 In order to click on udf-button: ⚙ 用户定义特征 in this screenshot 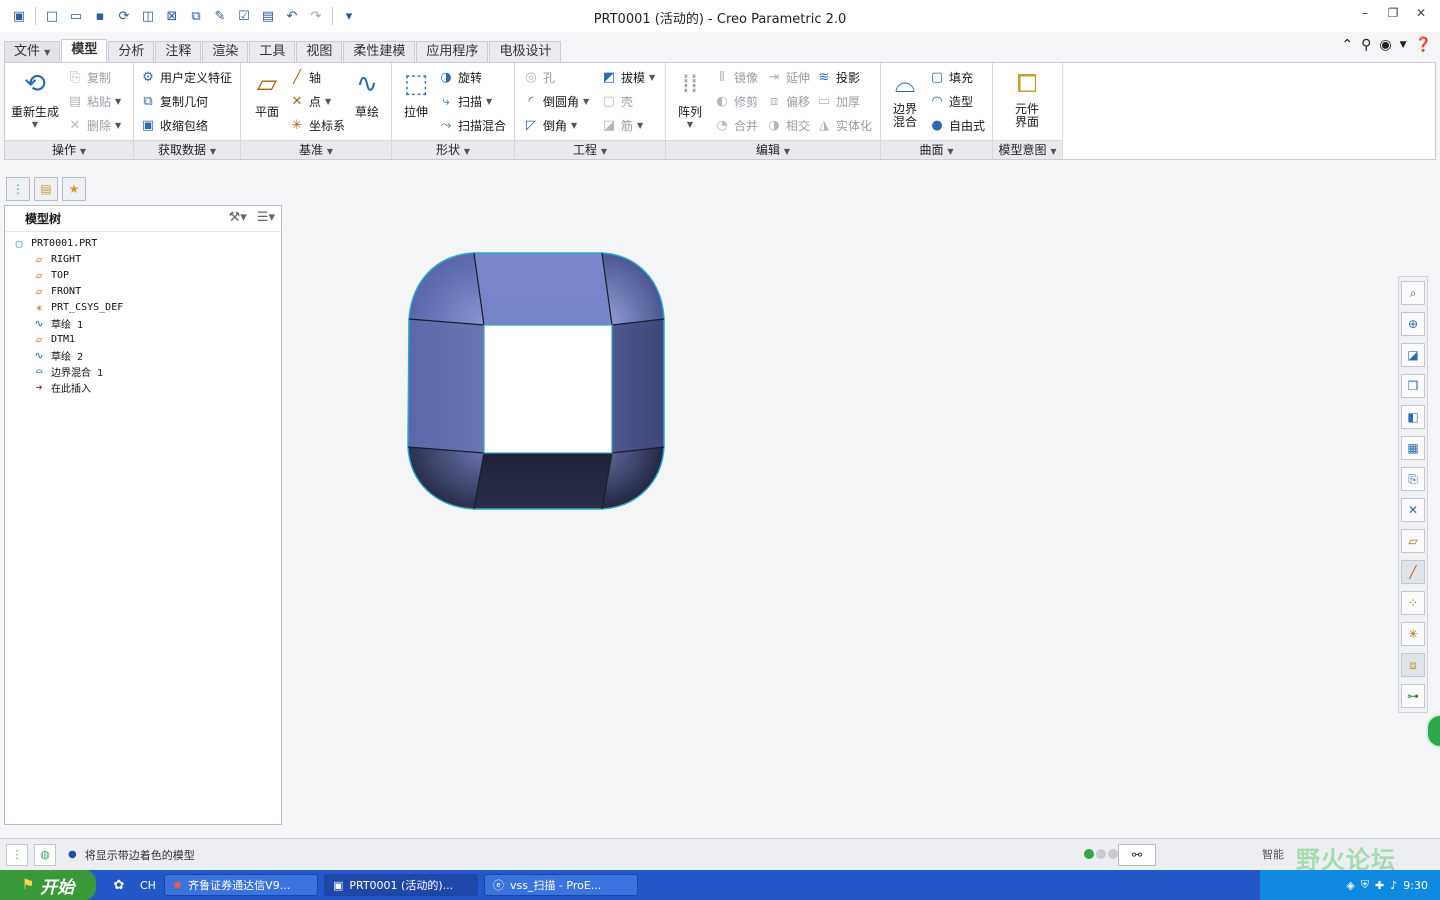, I will do `click(186, 77)`.